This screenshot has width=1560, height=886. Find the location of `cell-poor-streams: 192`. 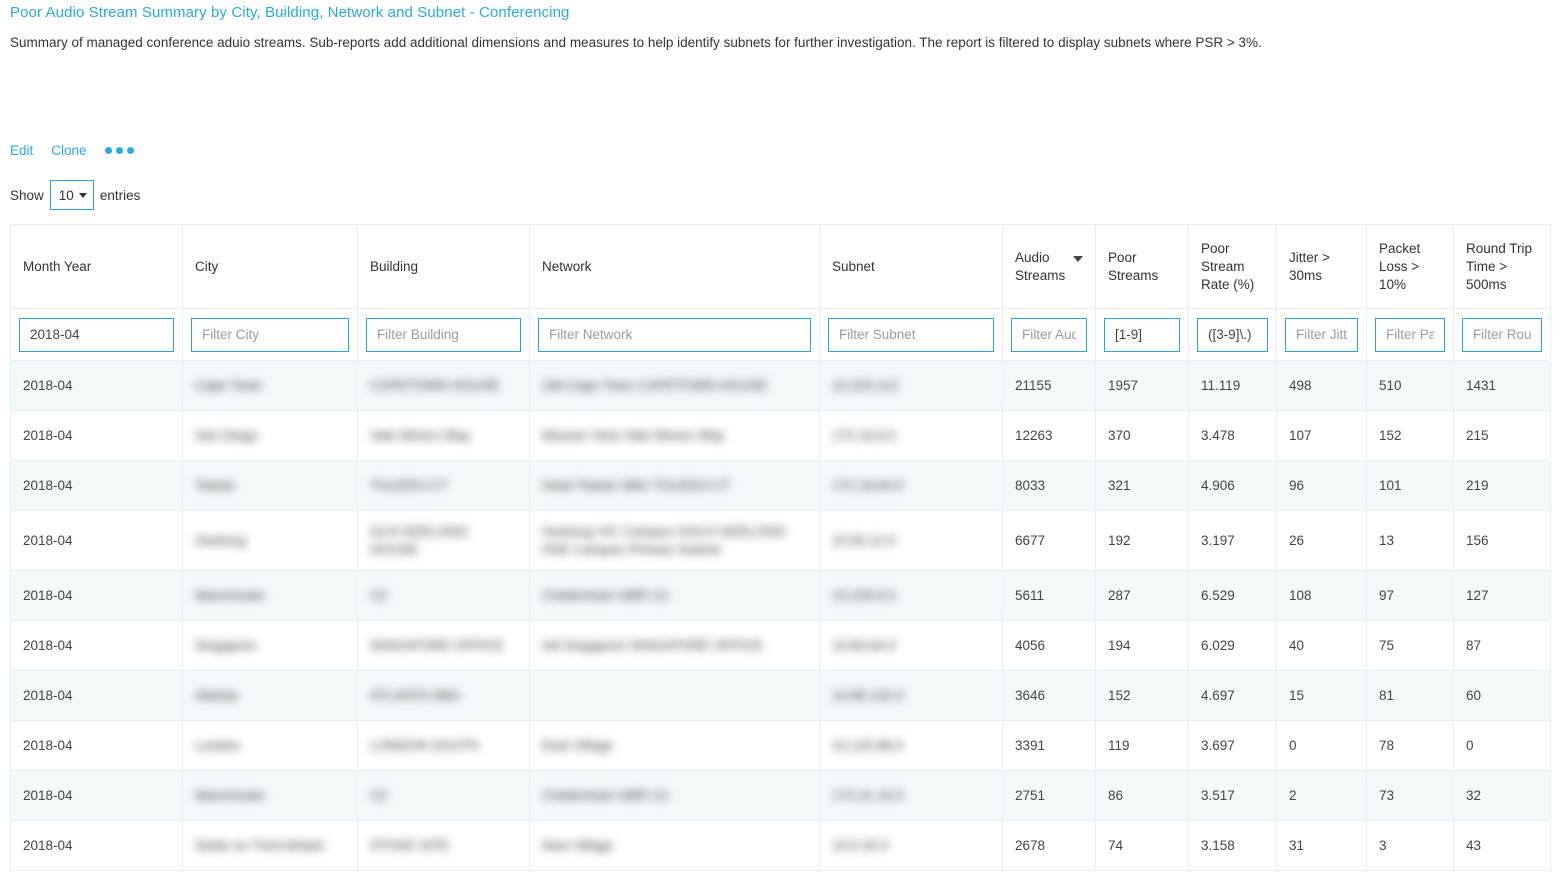

cell-poor-streams: 192 is located at coordinates (1142, 540).